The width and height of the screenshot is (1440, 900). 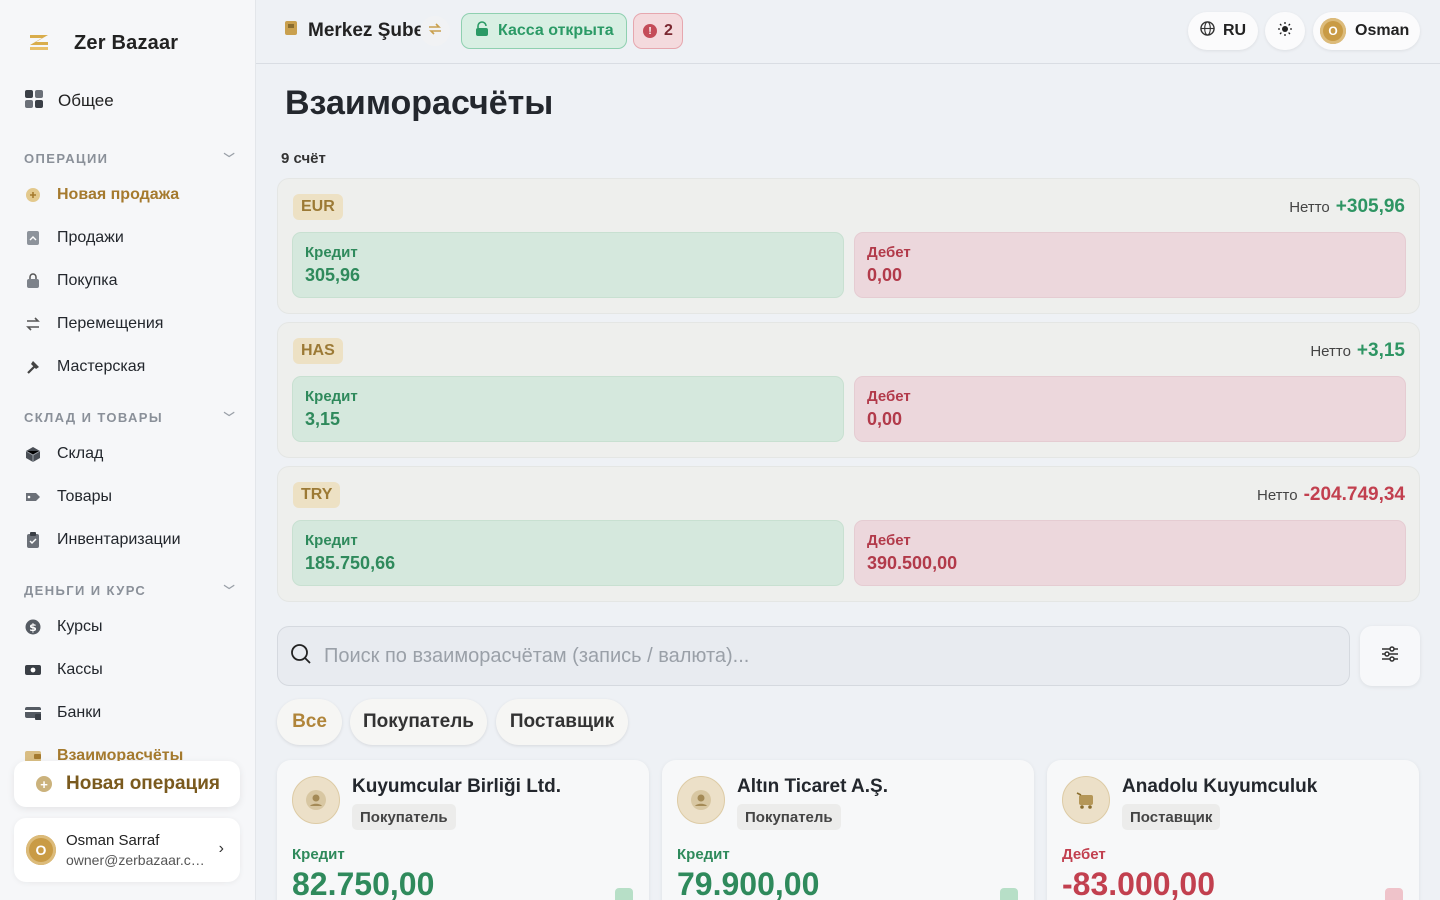 What do you see at coordinates (41, 850) in the screenshot?
I see `avatar: O` at bounding box center [41, 850].